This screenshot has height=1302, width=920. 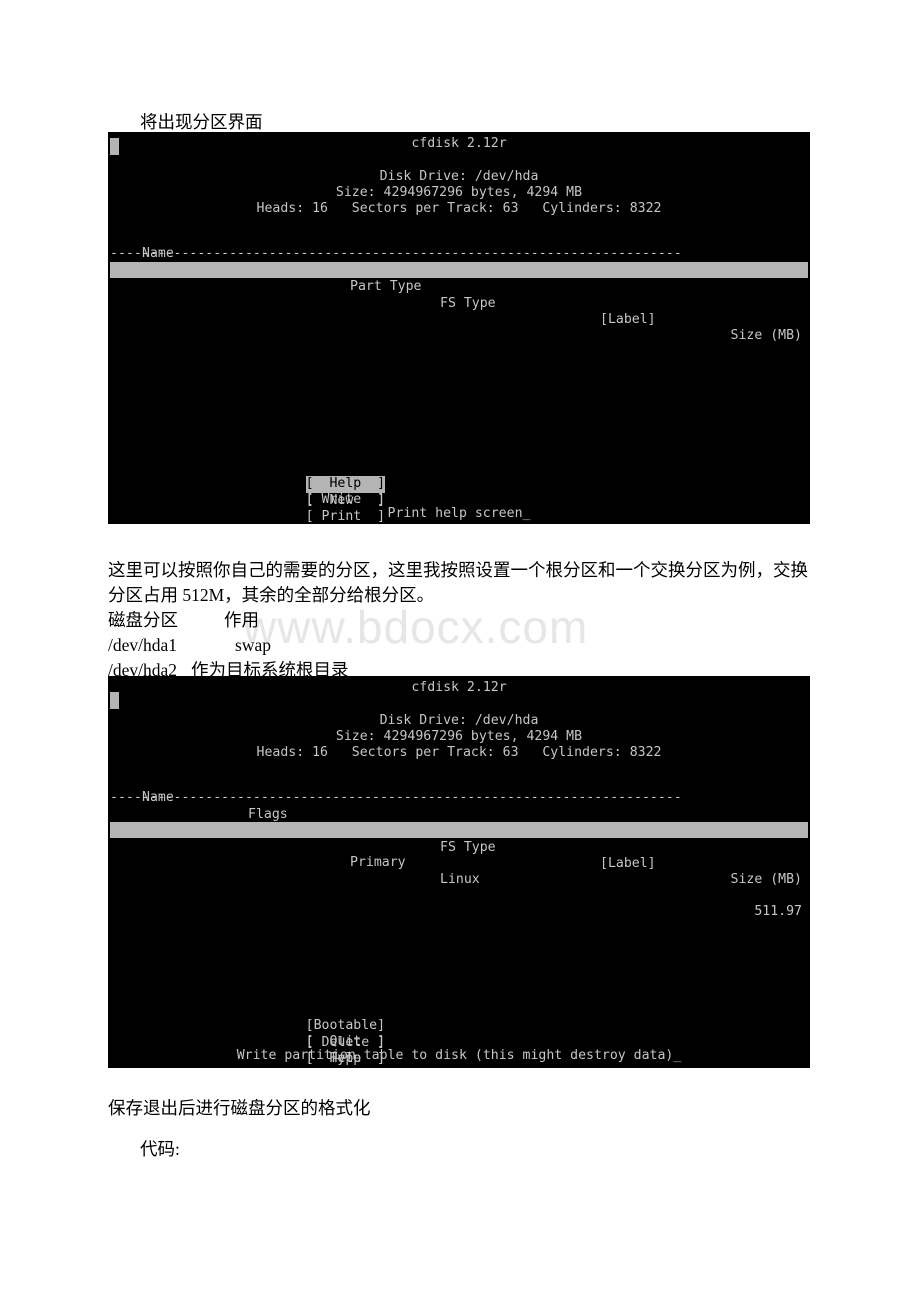 What do you see at coordinates (378, 319) in the screenshot?
I see `row-part-type: Pri/Log` at bounding box center [378, 319].